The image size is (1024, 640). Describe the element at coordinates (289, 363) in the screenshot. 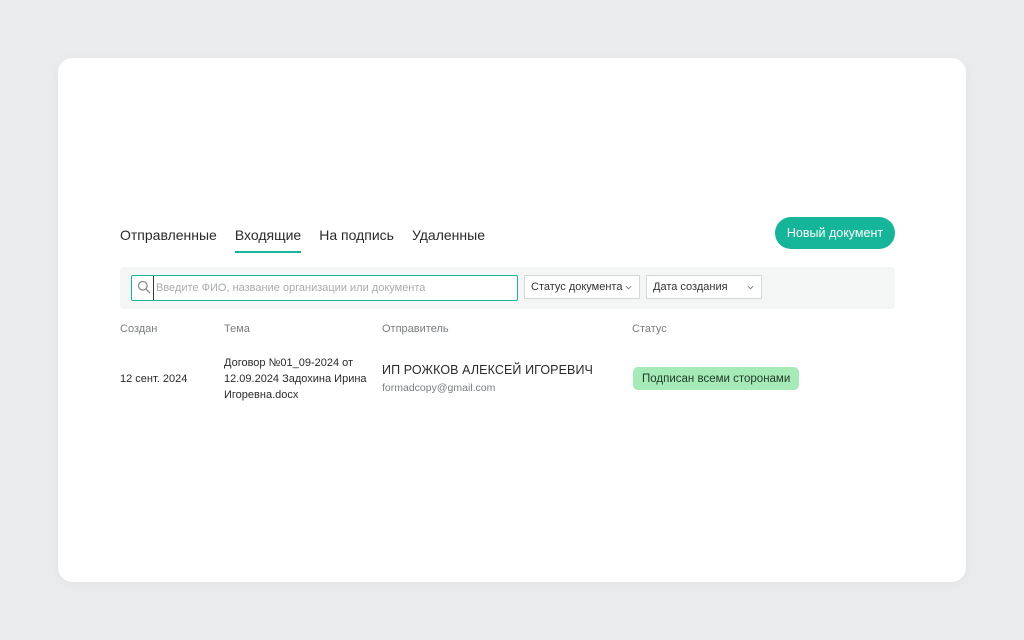

I see `subject-line: Договор №01_09-2024 от` at that location.